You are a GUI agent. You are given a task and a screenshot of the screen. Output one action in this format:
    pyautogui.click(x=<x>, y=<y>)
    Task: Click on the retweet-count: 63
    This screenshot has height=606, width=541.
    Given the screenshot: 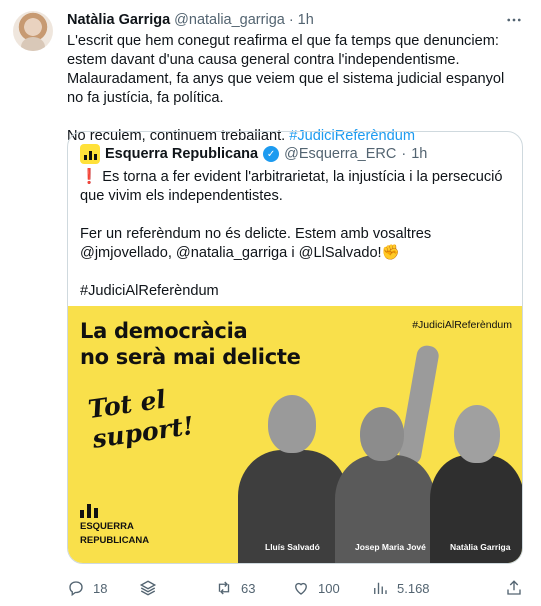 What is the action you would take?
    pyautogui.click(x=248, y=588)
    